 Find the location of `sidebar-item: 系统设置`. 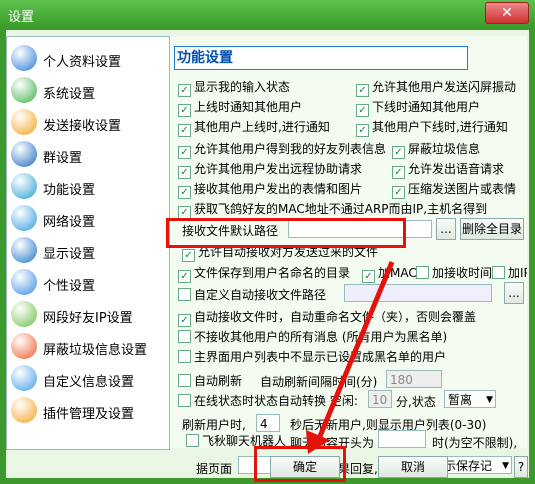

sidebar-item: 系统设置 is located at coordinates (88, 92).